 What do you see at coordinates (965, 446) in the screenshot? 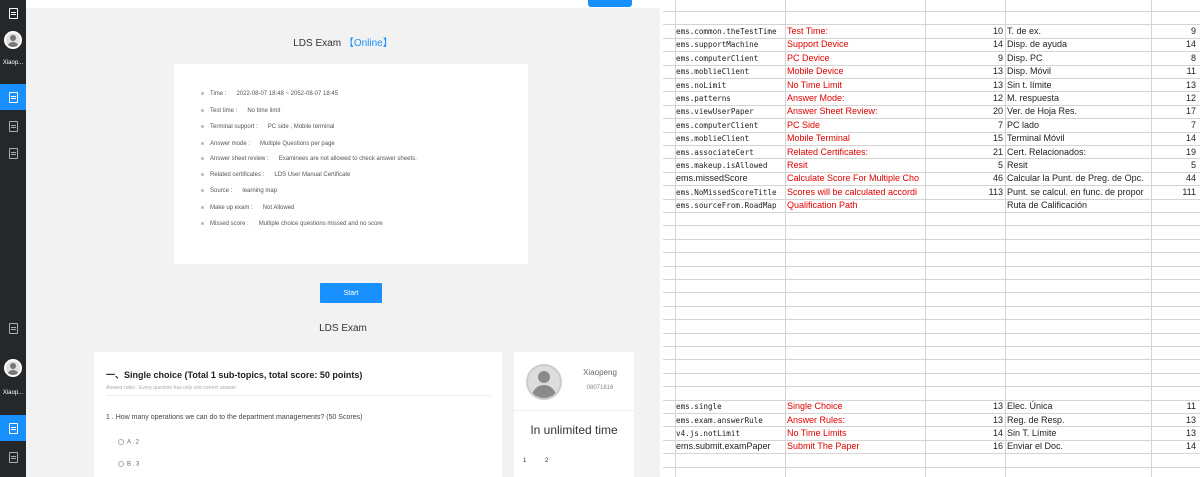
I see `cell-count-en: 16` at bounding box center [965, 446].